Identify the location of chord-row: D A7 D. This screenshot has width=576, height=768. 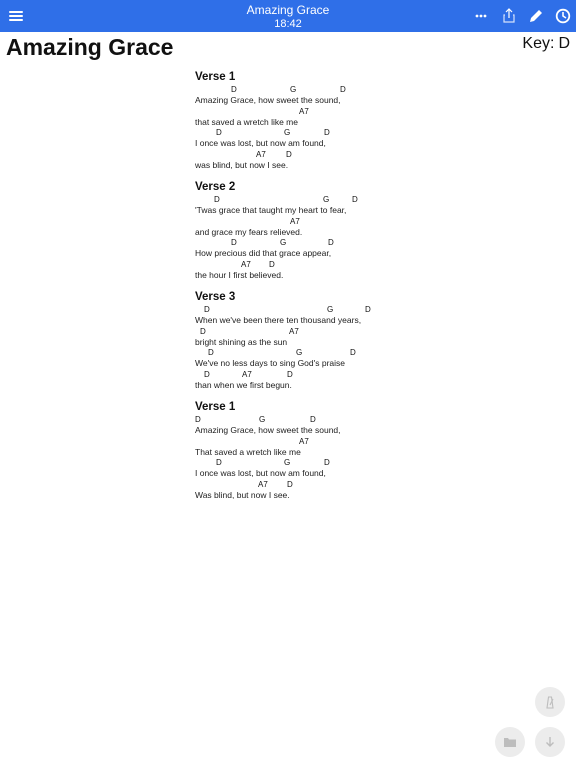
(325, 375).